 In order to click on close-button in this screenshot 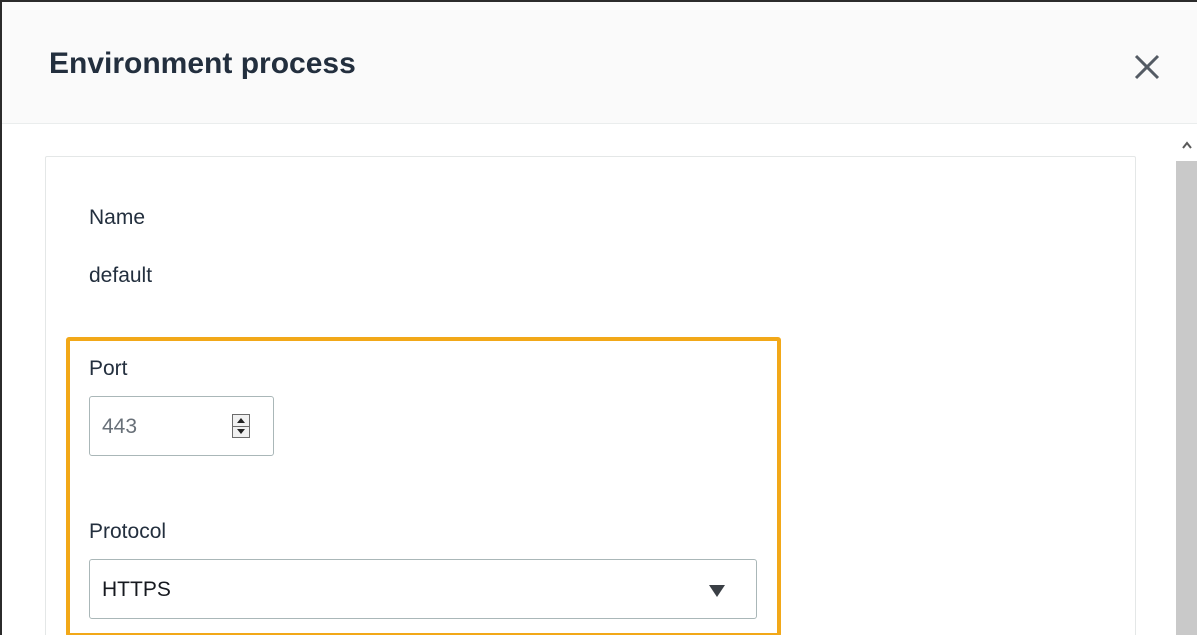, I will do `click(1147, 67)`.